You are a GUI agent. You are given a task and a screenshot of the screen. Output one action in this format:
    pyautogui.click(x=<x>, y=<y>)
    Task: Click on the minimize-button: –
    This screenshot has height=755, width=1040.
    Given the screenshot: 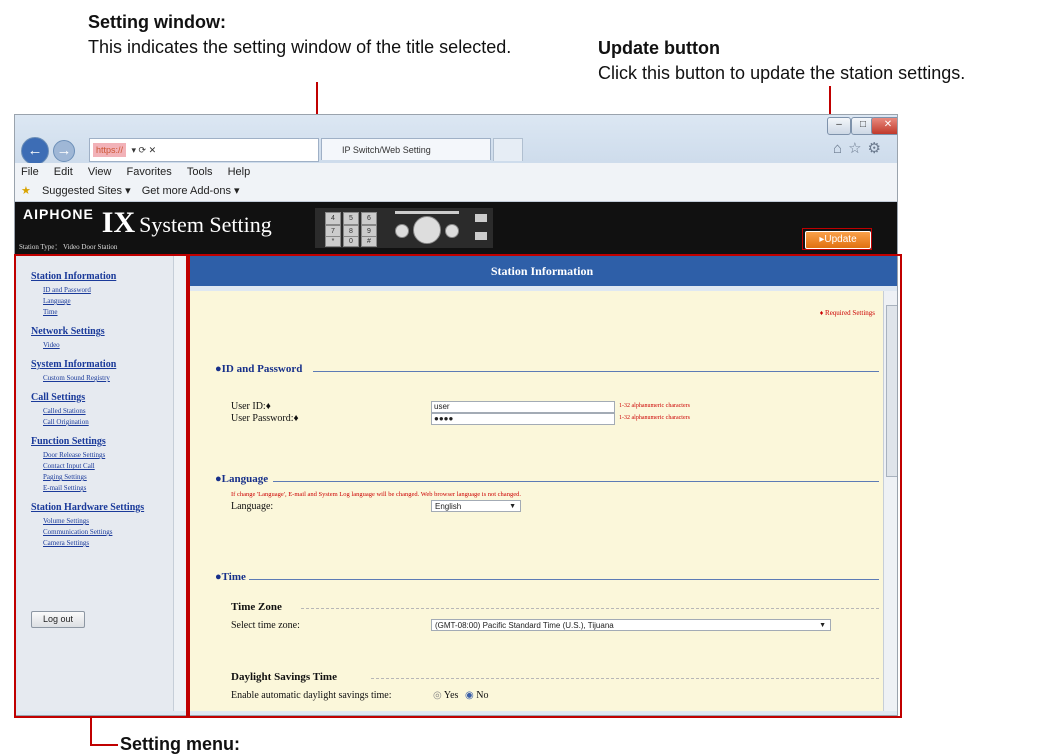 What is the action you would take?
    pyautogui.click(x=839, y=126)
    